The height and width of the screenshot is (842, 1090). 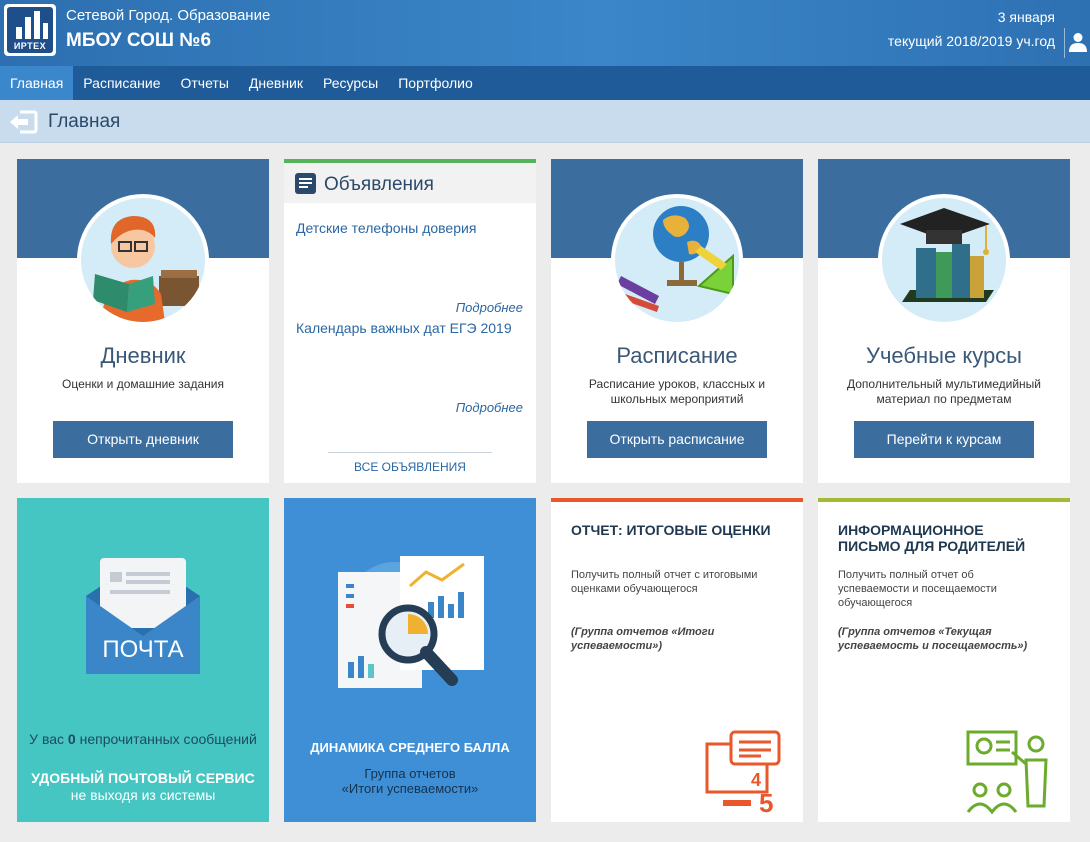 I want to click on announcements-title: Объявления, so click(x=379, y=184).